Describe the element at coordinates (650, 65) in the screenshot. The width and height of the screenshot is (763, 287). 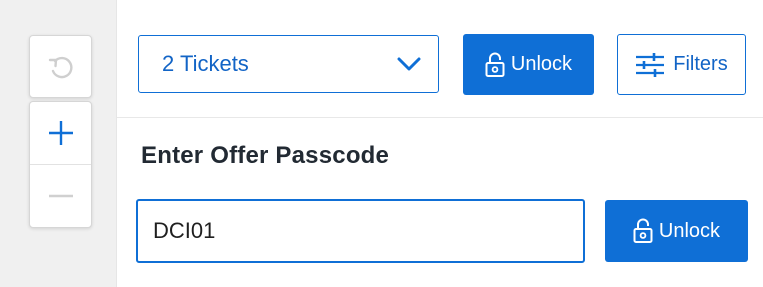
I see `sliders-icon` at that location.